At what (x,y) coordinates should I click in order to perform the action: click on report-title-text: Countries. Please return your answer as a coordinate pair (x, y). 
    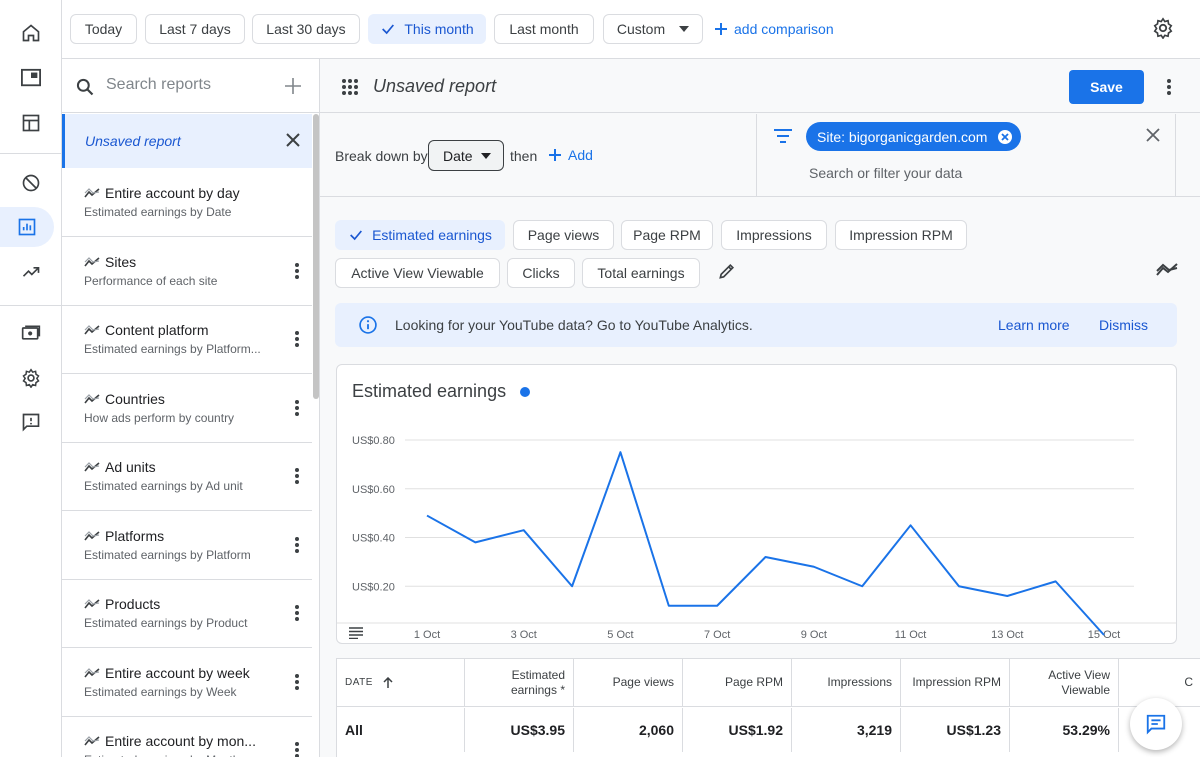
    Looking at the image, I should click on (135, 398).